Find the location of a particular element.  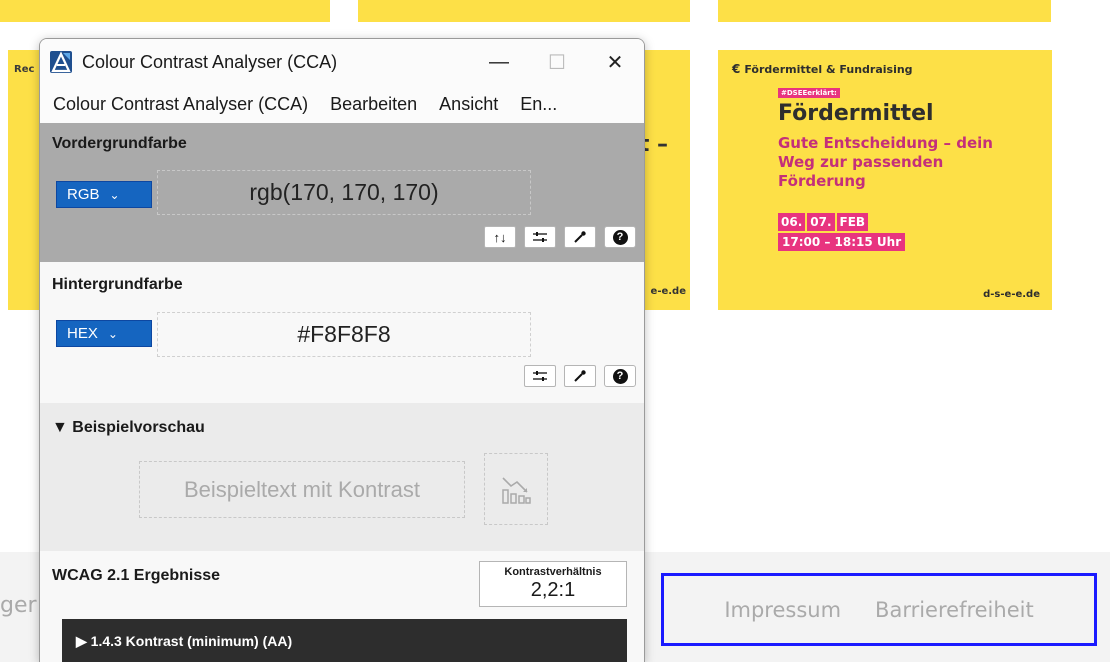

foreground-format-value: RGB is located at coordinates (83, 194).